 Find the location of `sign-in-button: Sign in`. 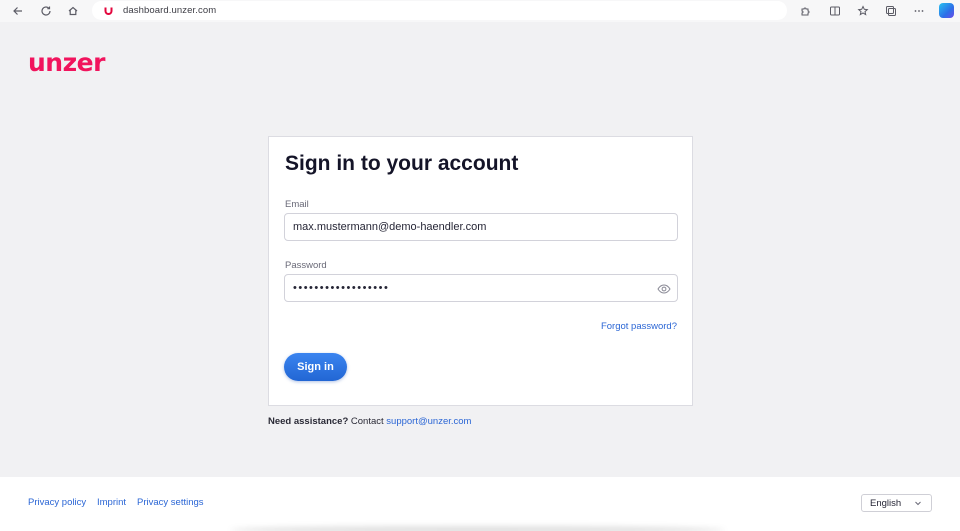

sign-in-button: Sign in is located at coordinates (315, 367).